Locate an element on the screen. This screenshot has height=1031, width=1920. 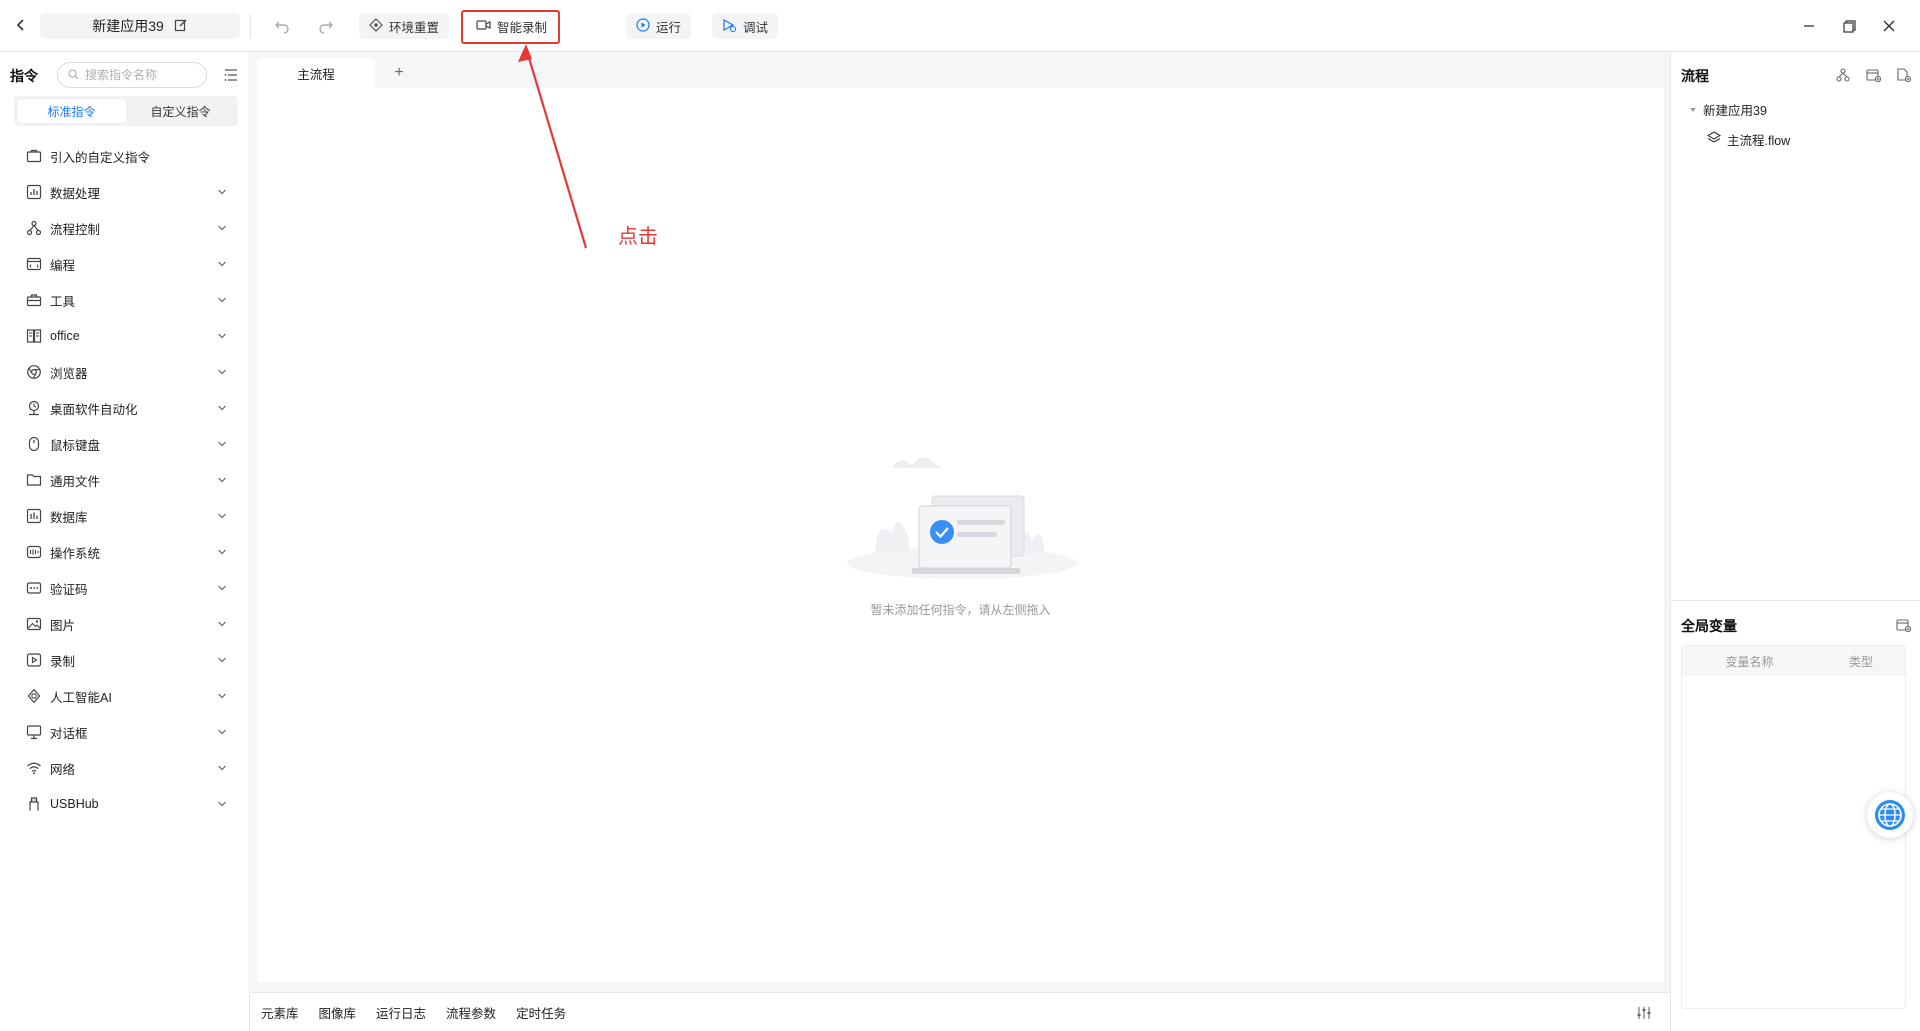
sidebar-category: office is located at coordinates (125, 336).